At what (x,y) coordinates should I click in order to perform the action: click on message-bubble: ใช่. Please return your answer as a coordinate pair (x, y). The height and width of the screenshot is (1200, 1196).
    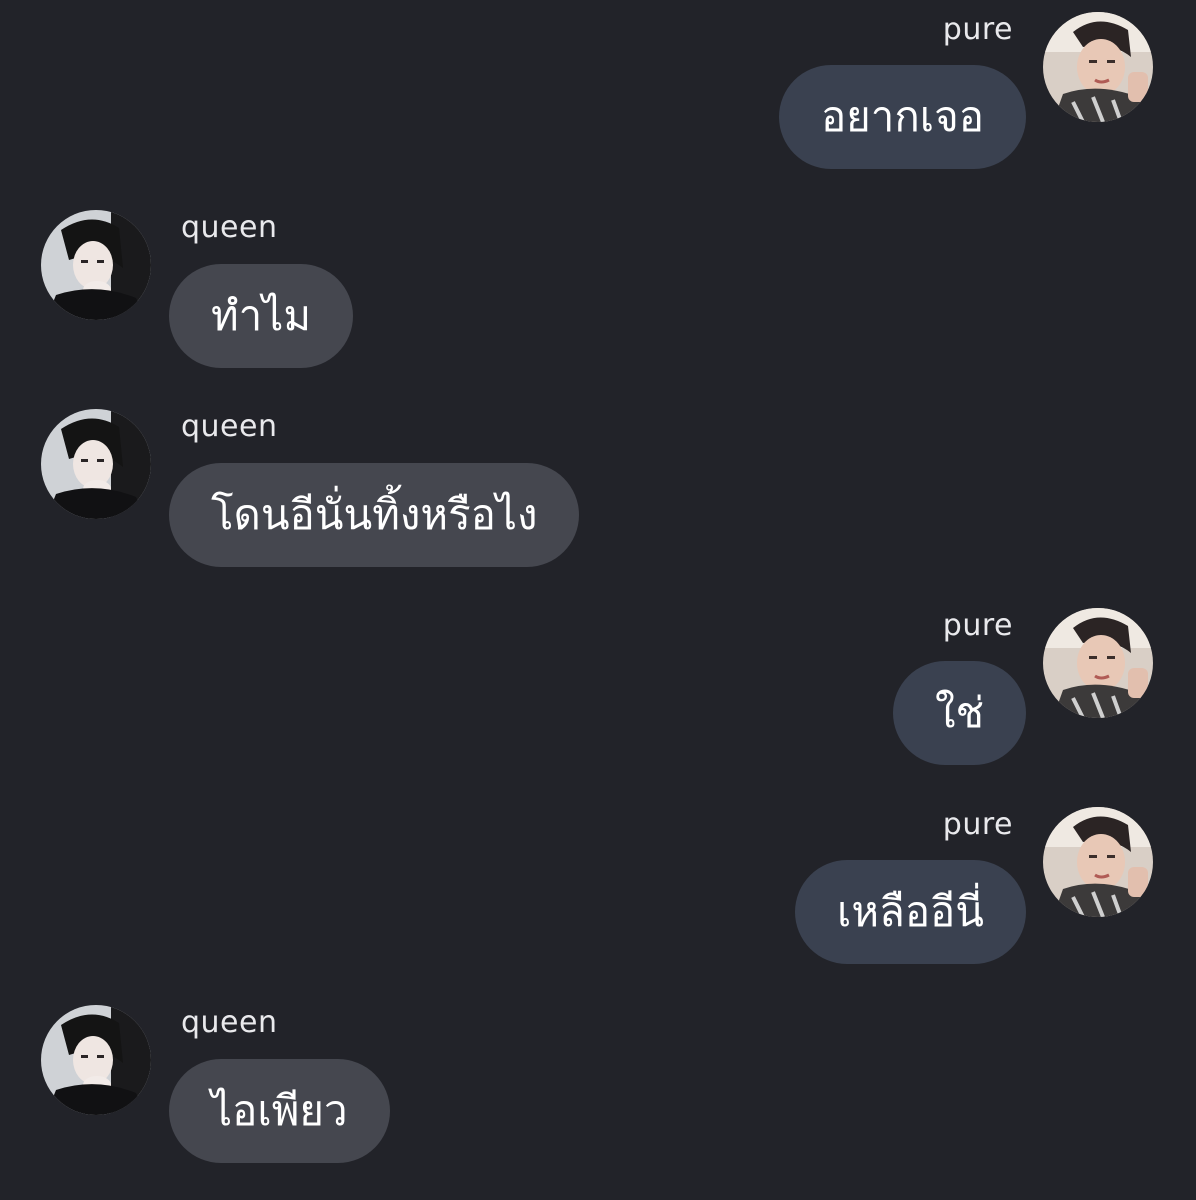
    Looking at the image, I should click on (959, 713).